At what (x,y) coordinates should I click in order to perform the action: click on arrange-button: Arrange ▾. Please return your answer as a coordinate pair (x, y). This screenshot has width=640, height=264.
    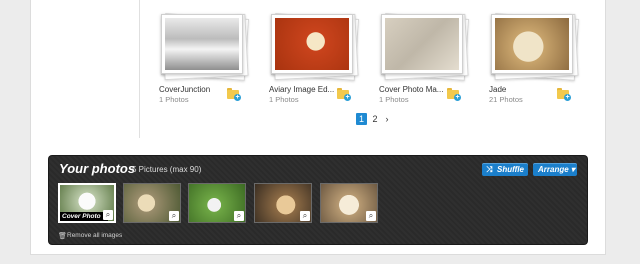
    Looking at the image, I should click on (555, 169).